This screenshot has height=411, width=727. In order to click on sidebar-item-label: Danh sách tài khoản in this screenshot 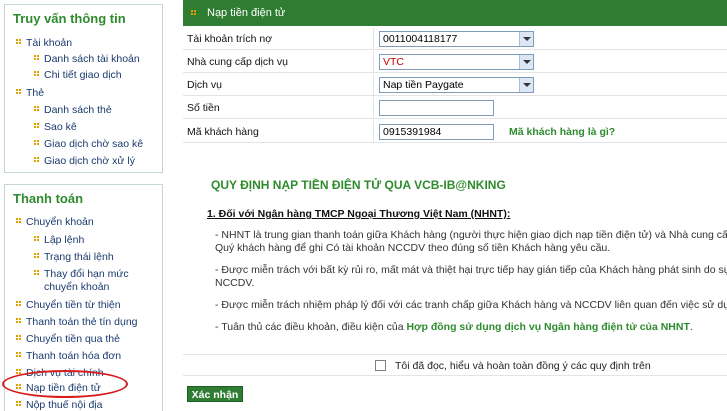, I will do `click(92, 59)`.